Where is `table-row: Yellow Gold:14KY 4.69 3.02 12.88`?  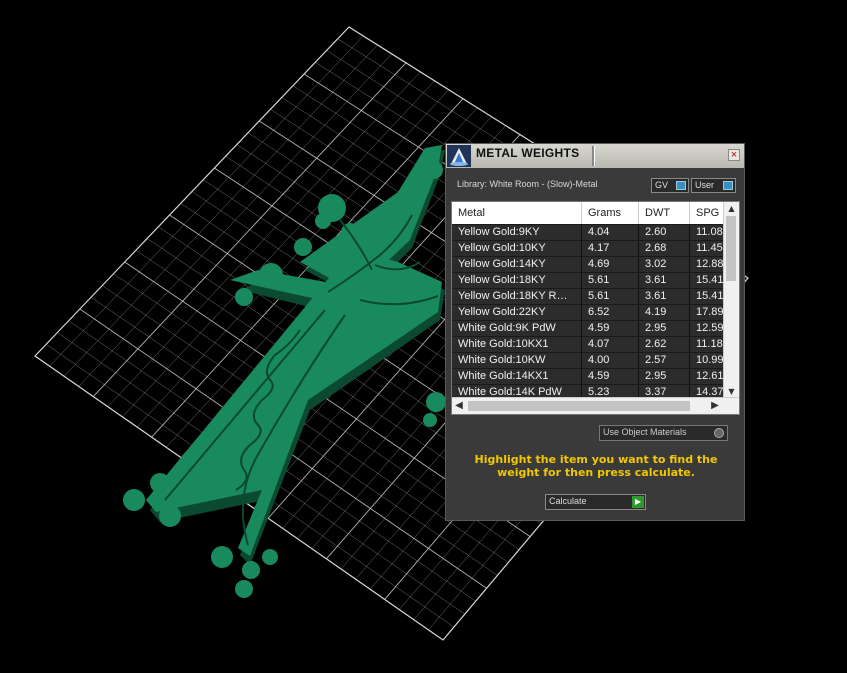
table-row: Yellow Gold:14KY 4.69 3.02 12.88 is located at coordinates (591, 264).